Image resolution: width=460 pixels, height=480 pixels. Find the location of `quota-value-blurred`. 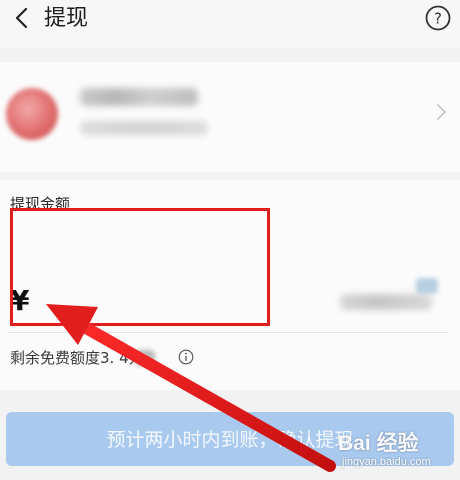

quota-value-blurred is located at coordinates (145, 358).